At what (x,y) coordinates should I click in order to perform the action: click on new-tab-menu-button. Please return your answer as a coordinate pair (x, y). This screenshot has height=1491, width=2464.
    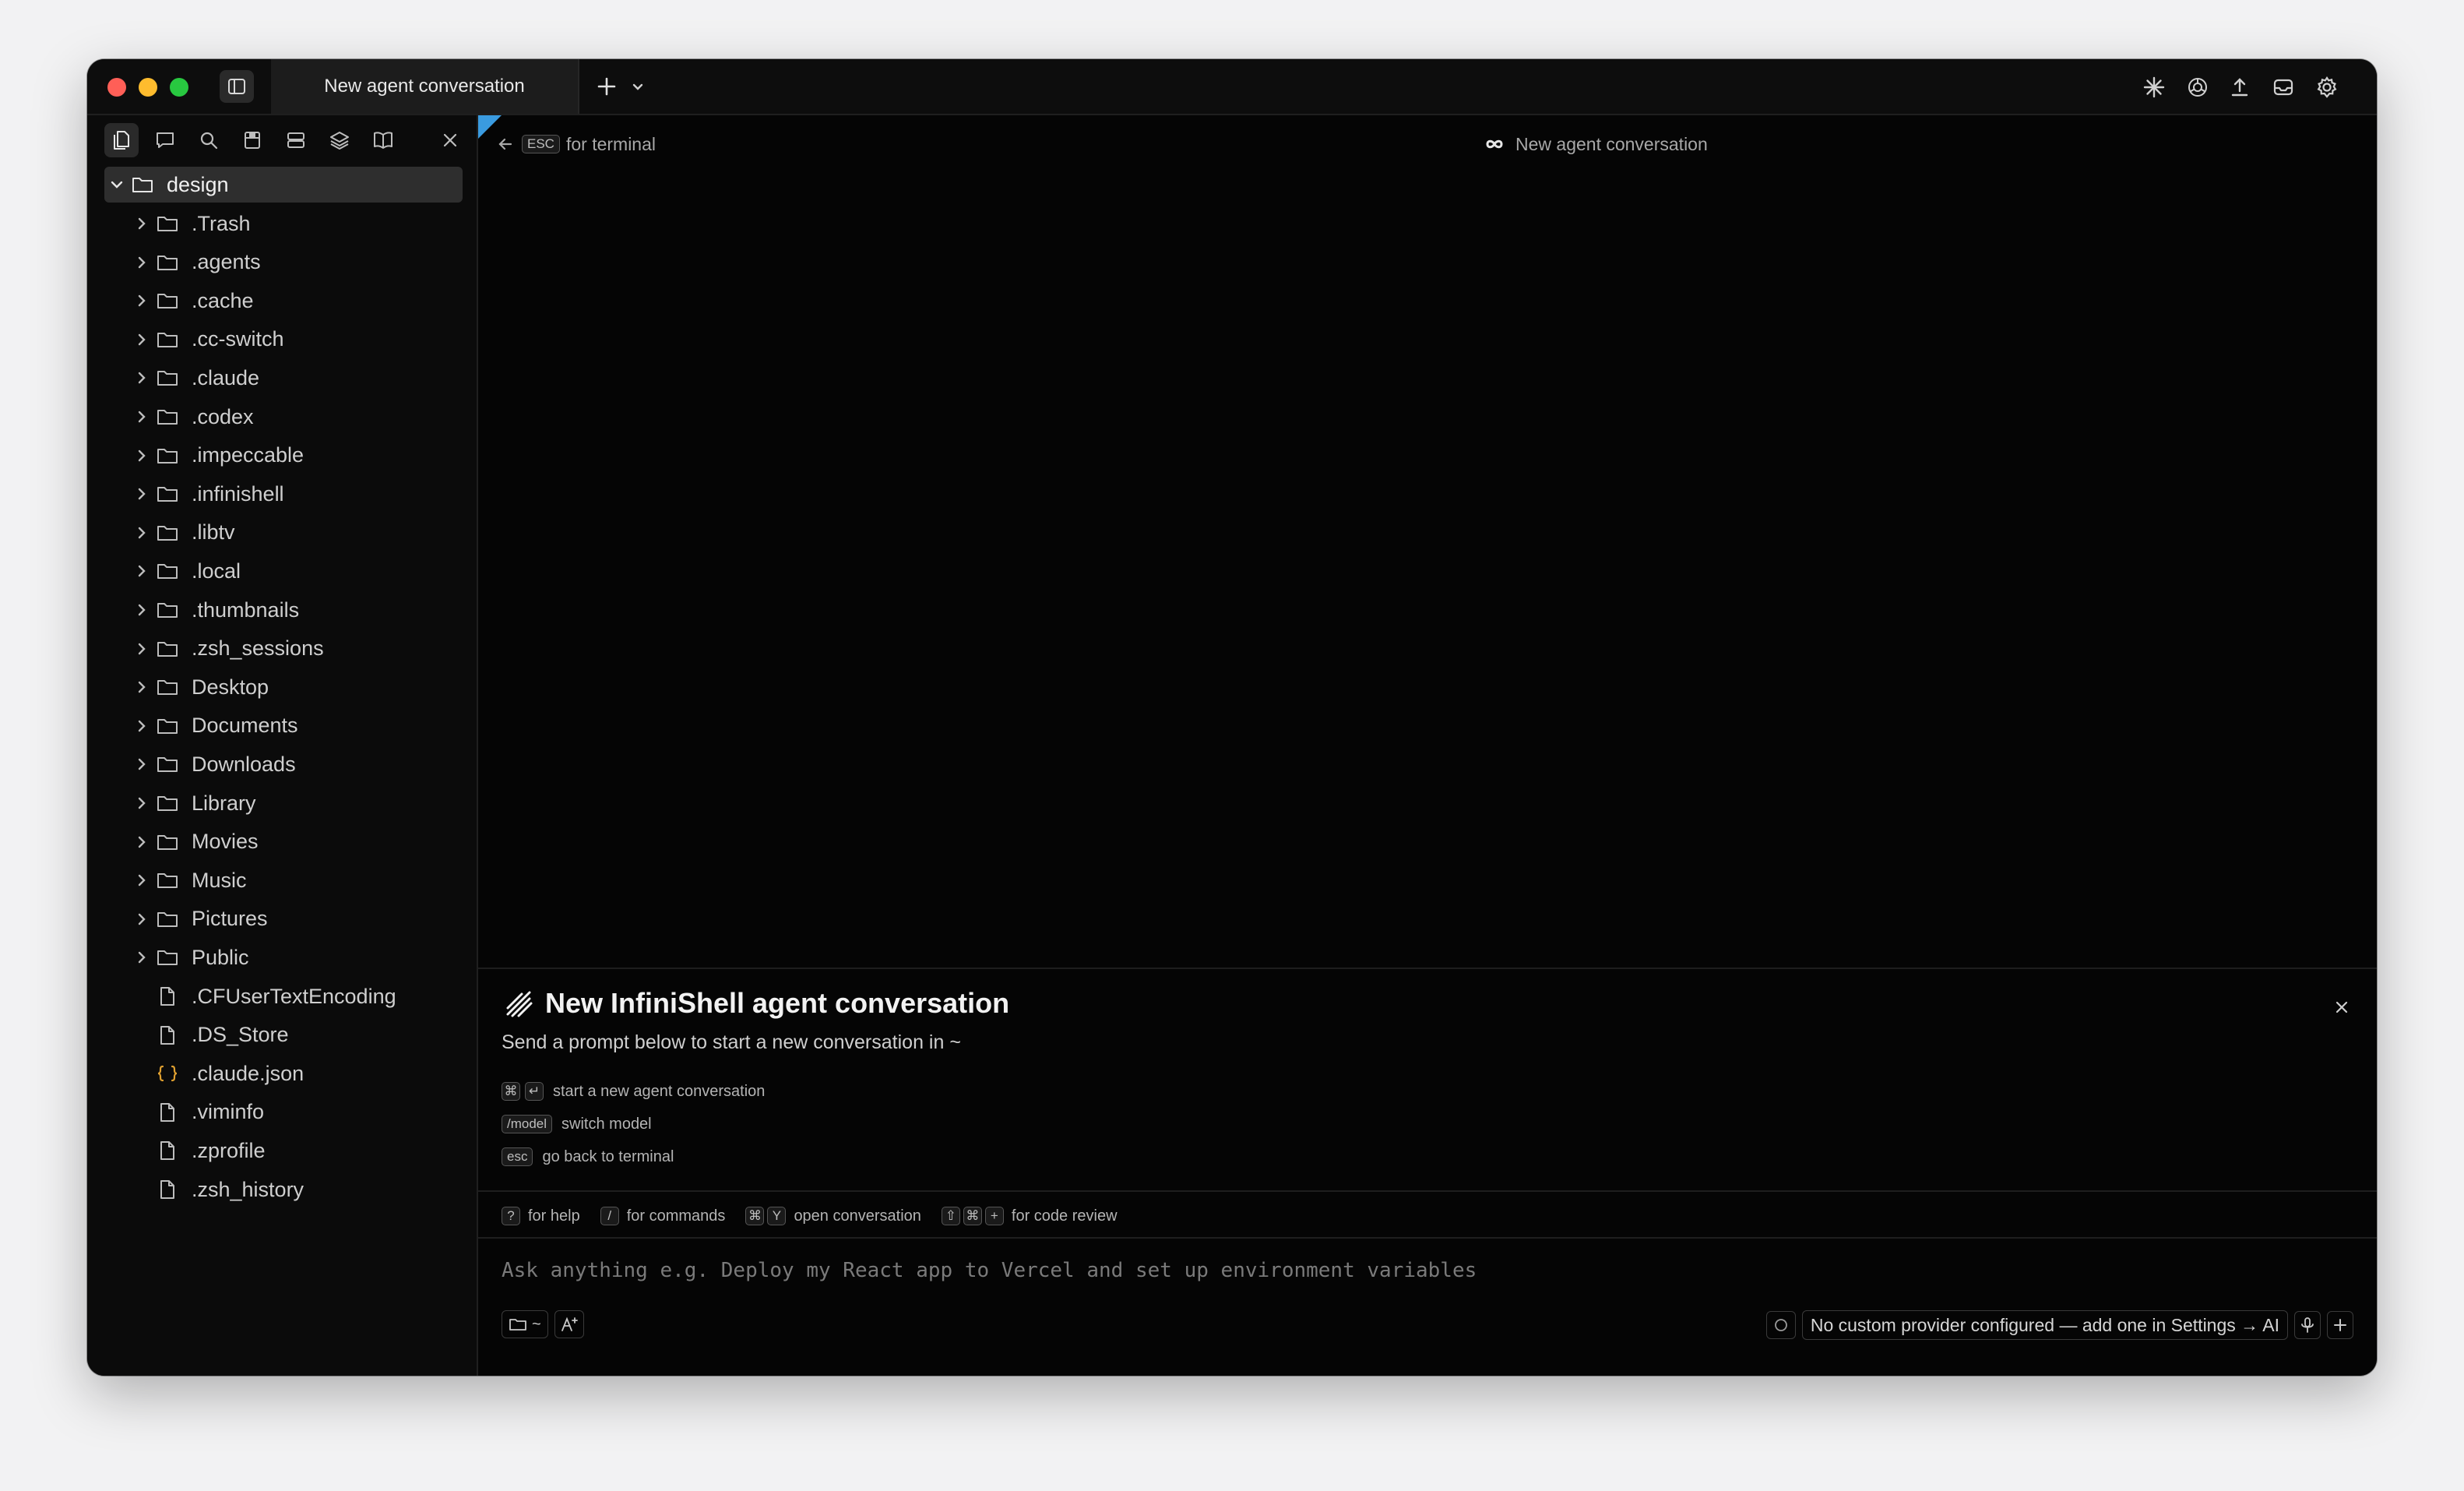
    Looking at the image, I should click on (637, 86).